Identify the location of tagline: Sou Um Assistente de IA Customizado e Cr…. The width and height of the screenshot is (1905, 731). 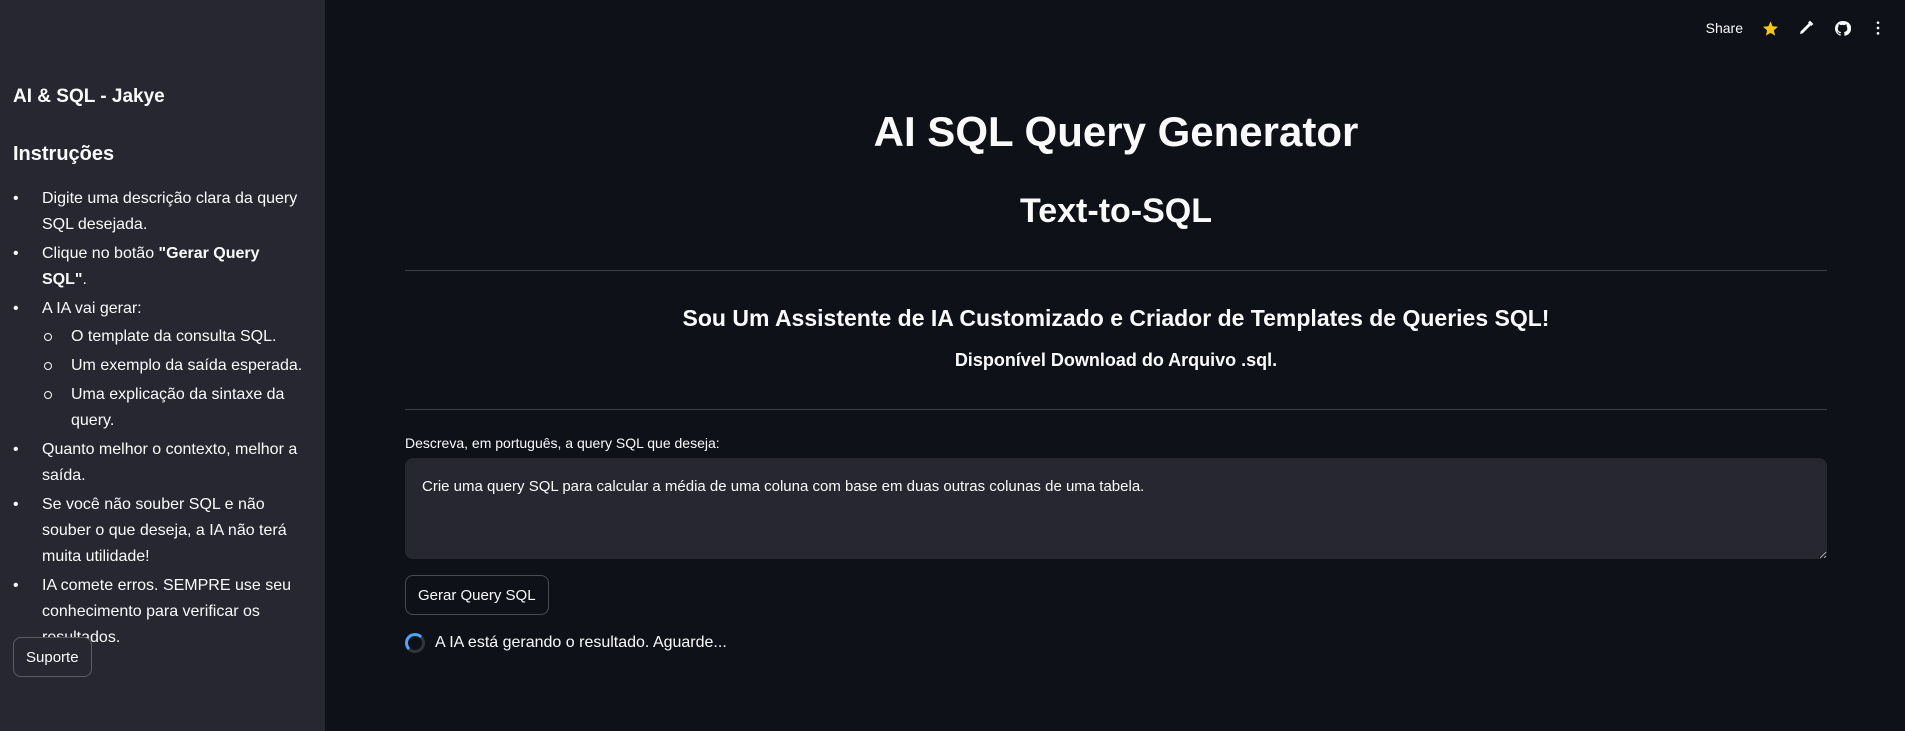
(1116, 318).